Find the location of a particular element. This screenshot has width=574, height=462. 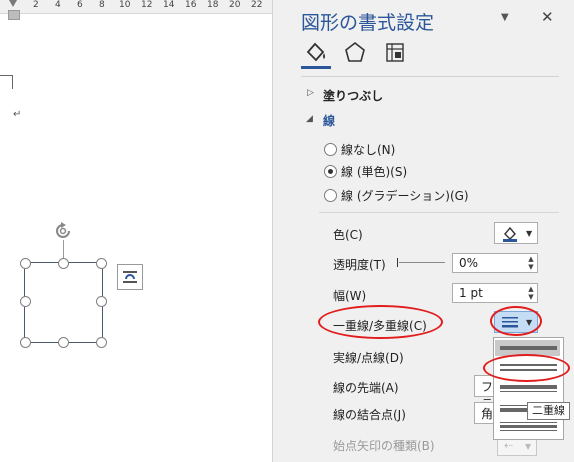

color-picker-button: ▼ is located at coordinates (516, 233).